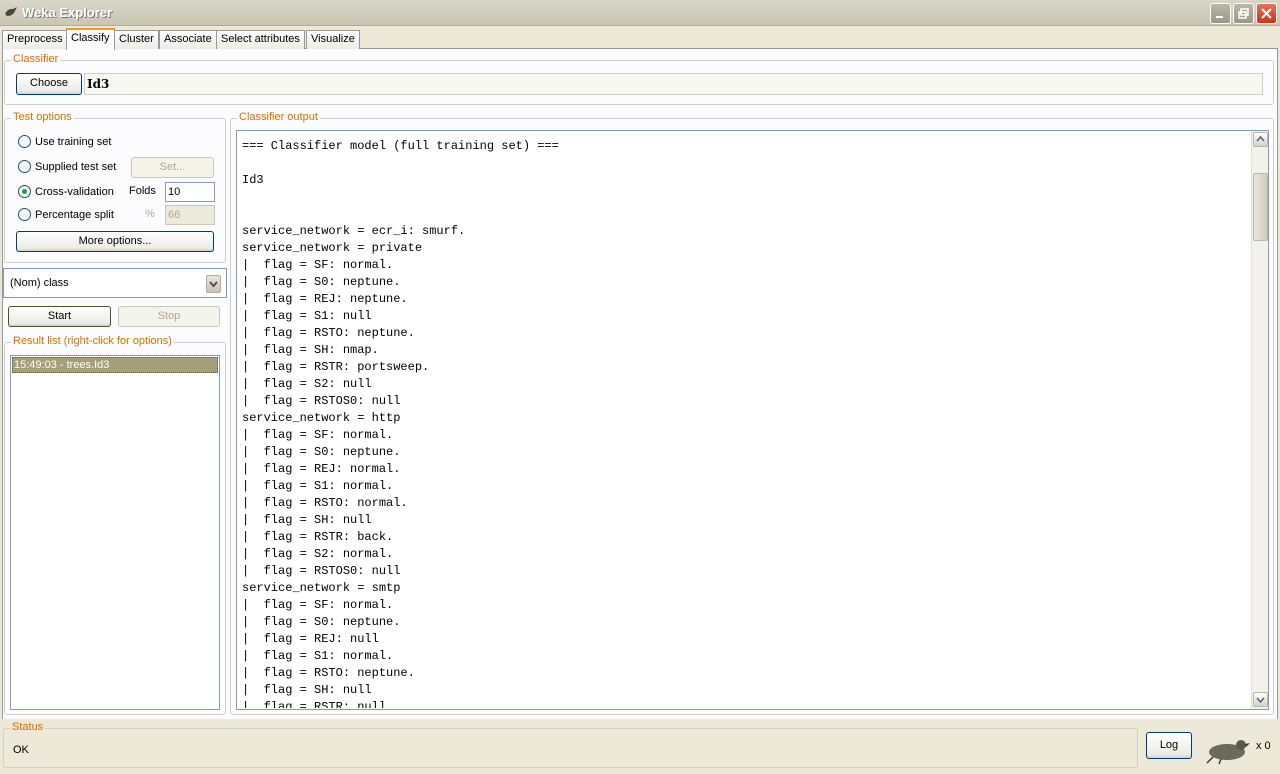  I want to click on log-button: Log, so click(1169, 745).